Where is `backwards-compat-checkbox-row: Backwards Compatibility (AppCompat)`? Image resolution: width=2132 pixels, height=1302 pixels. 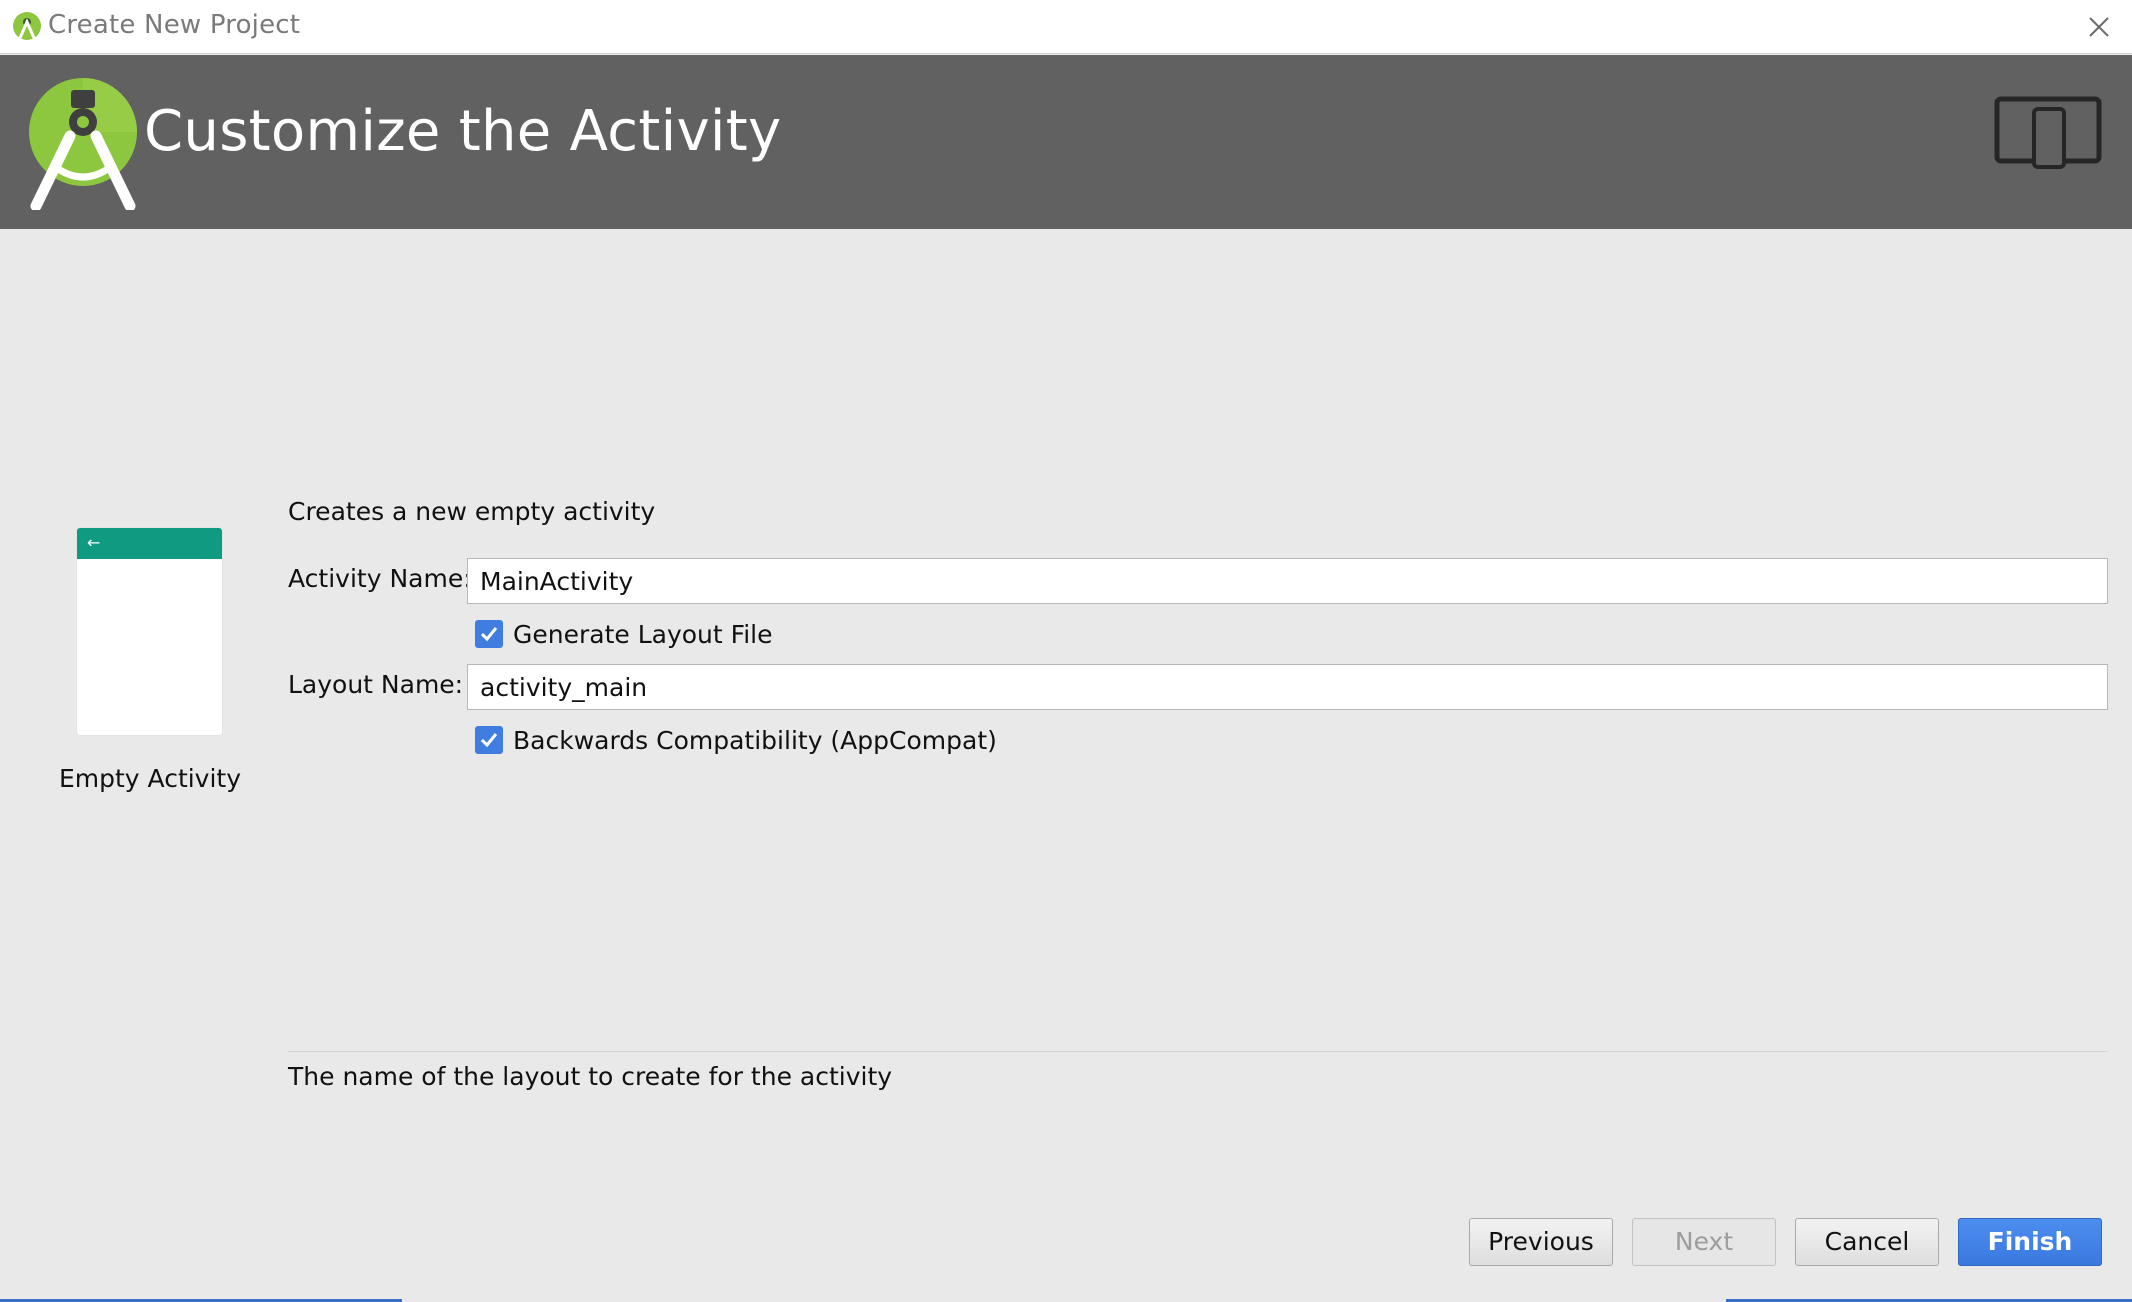
backwards-compat-checkbox-row: Backwards Compatibility (AppCompat) is located at coordinates (736, 740).